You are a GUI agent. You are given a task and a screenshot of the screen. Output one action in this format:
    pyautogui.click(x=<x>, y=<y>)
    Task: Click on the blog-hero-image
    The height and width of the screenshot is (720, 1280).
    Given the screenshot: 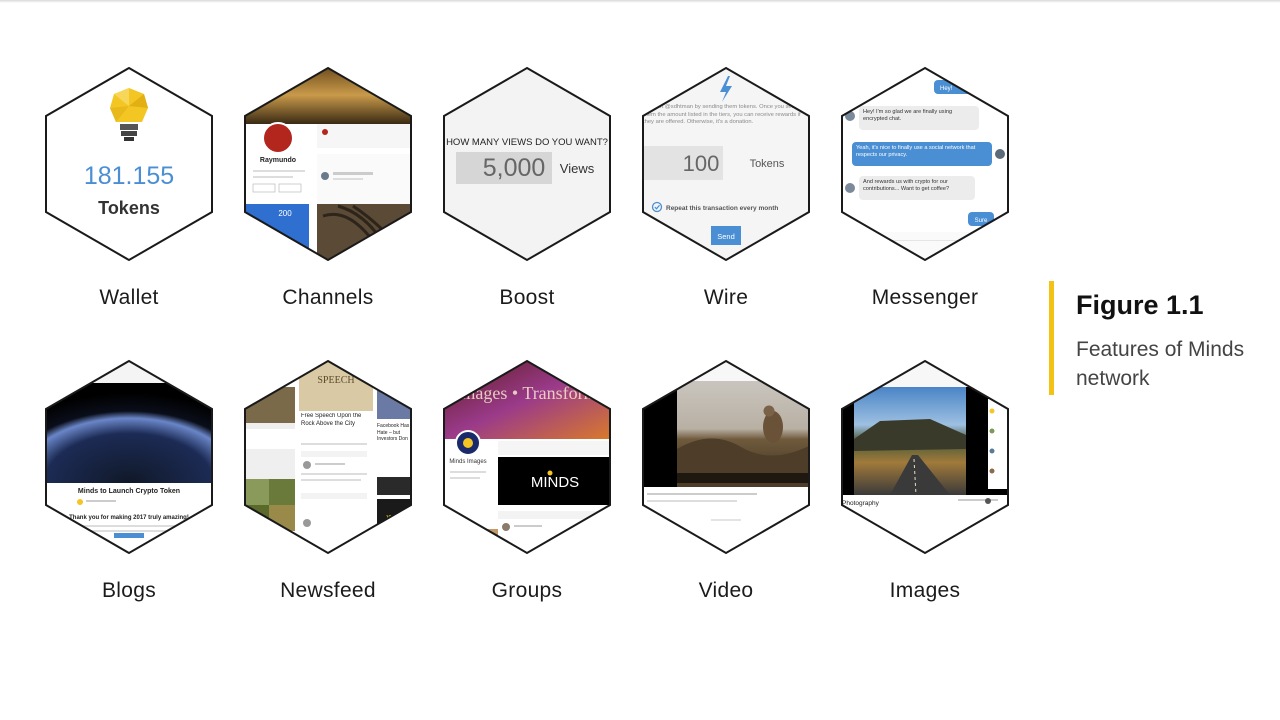 What is the action you would take?
    pyautogui.click(x=129, y=433)
    